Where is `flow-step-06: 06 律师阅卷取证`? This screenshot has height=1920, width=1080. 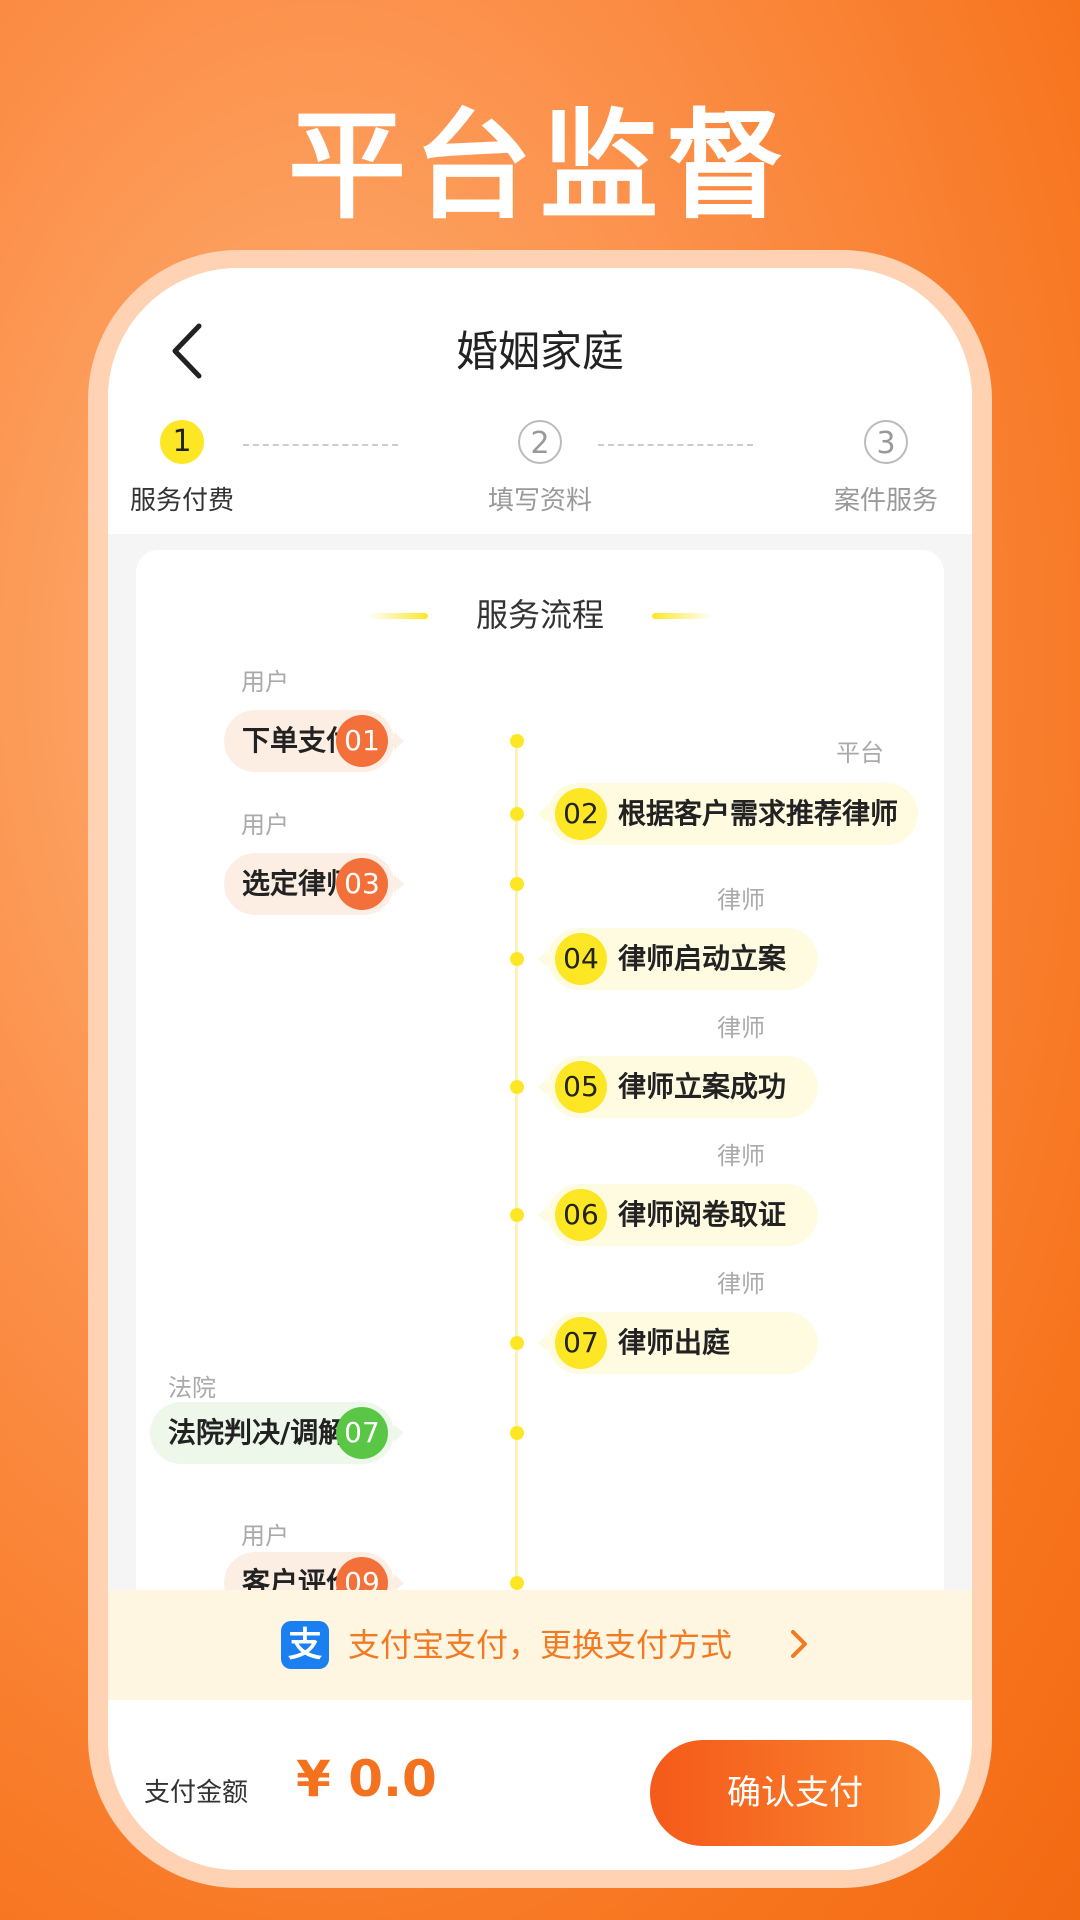 flow-step-06: 06 律师阅卷取证 is located at coordinates (683, 1215).